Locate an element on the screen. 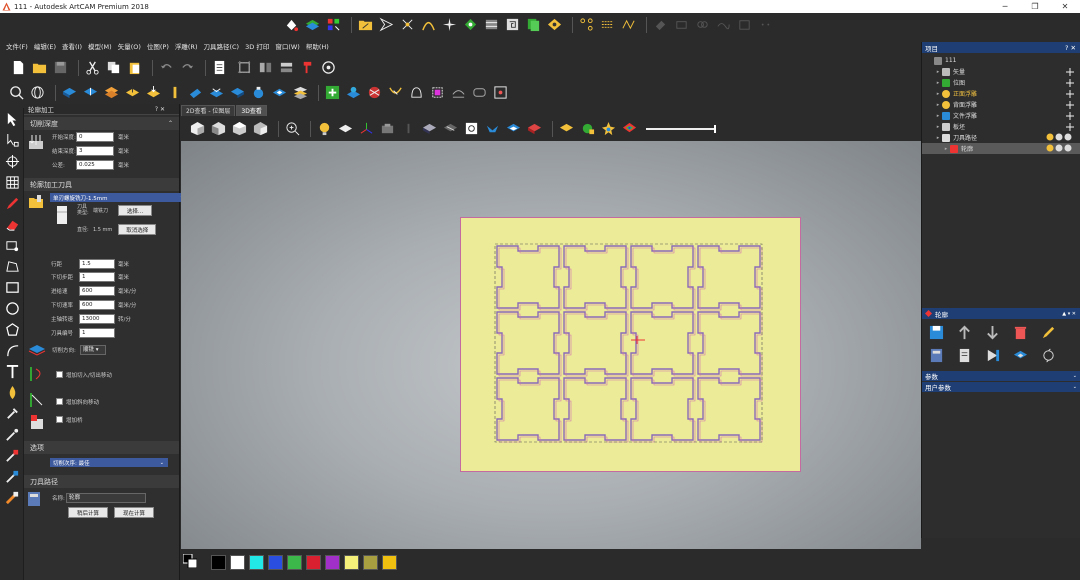  close-button: ✕ is located at coordinates (1065, 6).